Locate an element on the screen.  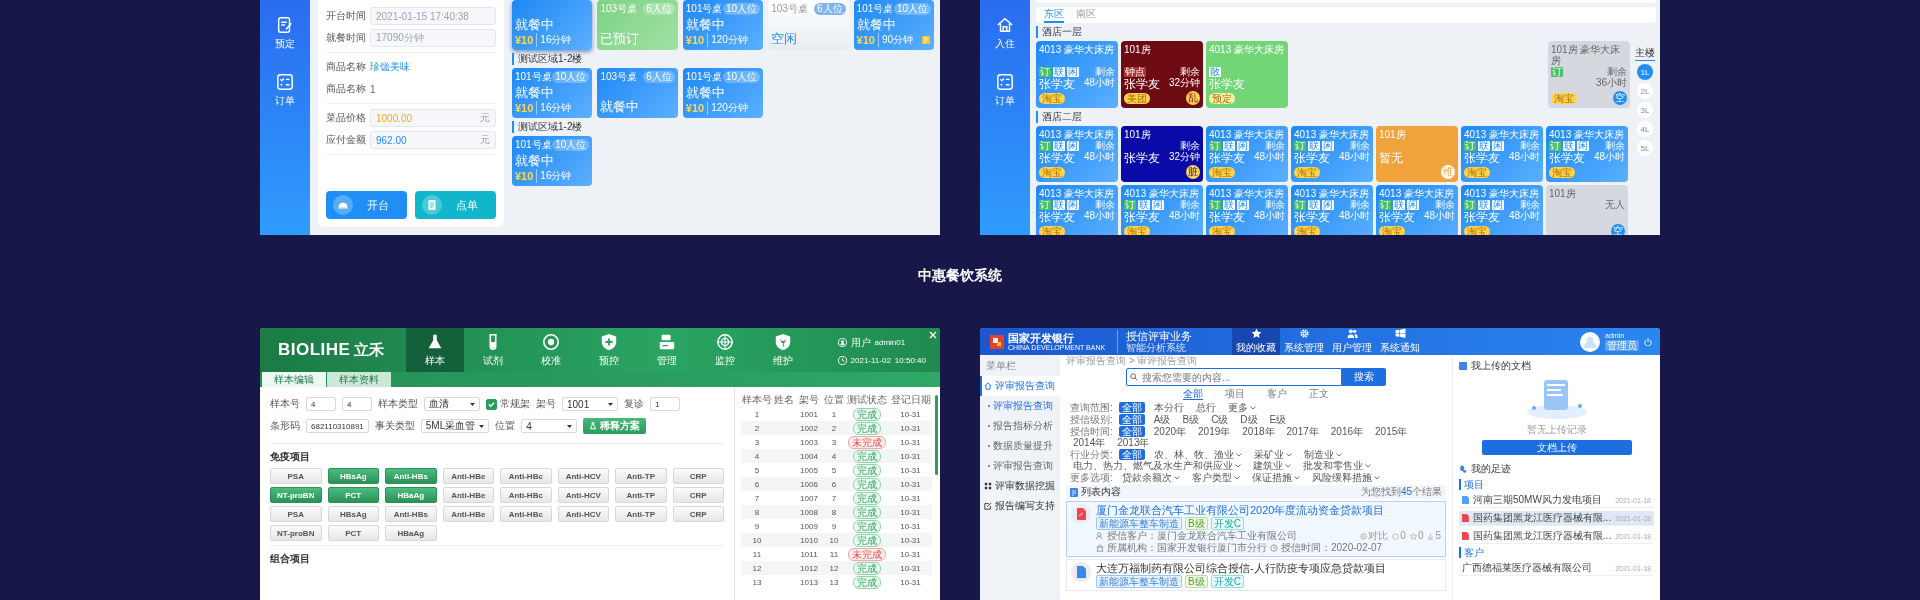
nav-tab: 系统管理 is located at coordinates (1304, 341).